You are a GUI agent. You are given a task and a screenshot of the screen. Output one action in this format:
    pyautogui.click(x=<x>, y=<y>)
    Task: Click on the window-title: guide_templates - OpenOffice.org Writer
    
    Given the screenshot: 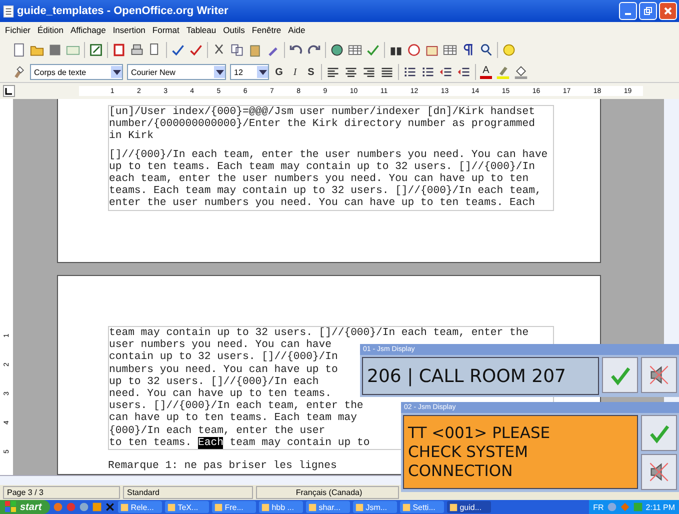 What is the action you would take?
    pyautogui.click(x=122, y=11)
    